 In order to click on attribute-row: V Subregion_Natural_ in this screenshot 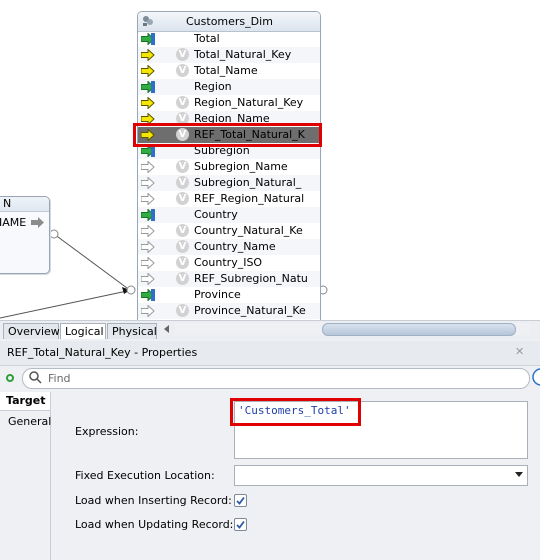, I will do `click(229, 183)`.